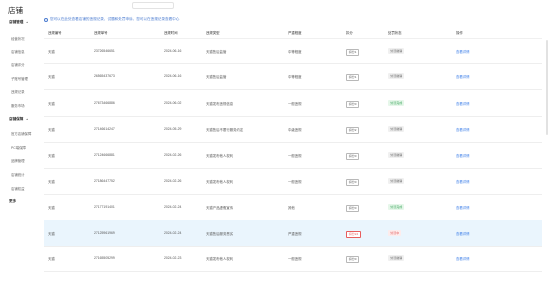 The height and width of the screenshot is (291, 550). What do you see at coordinates (104, 207) in the screenshot?
I see `table-cell: 27177191401` at bounding box center [104, 207].